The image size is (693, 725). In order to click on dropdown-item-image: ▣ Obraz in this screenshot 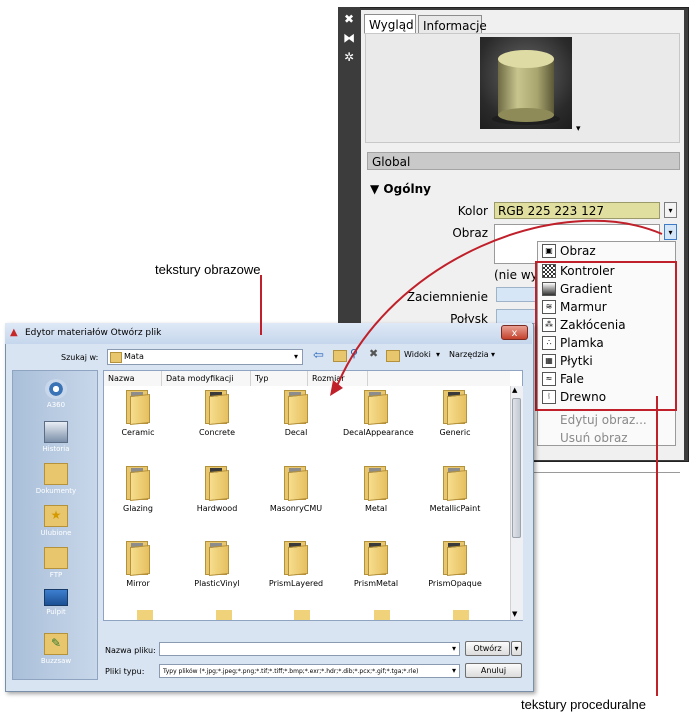, I will do `click(606, 251)`.